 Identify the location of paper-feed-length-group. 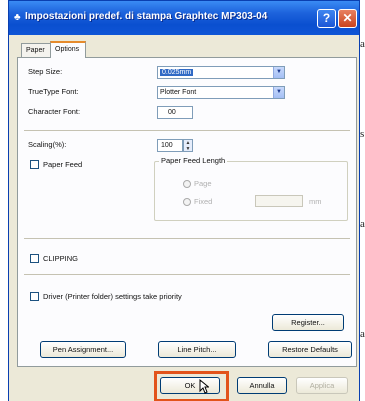
(251, 191).